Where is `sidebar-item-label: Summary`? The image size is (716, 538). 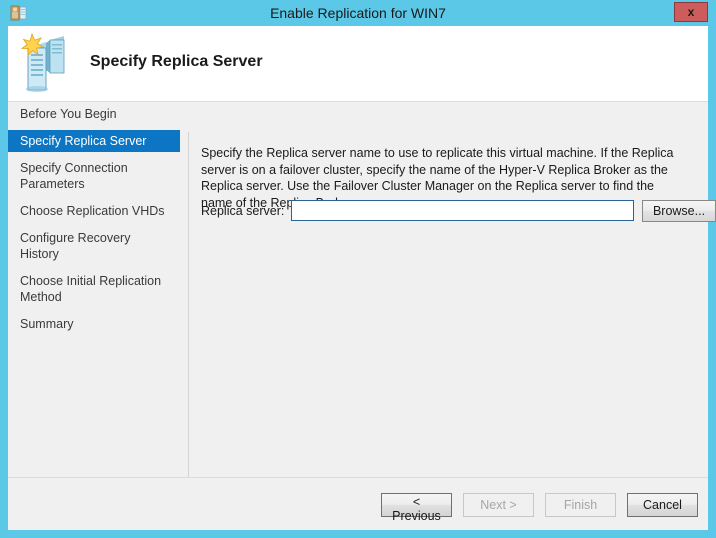
sidebar-item-label: Summary is located at coordinates (47, 324).